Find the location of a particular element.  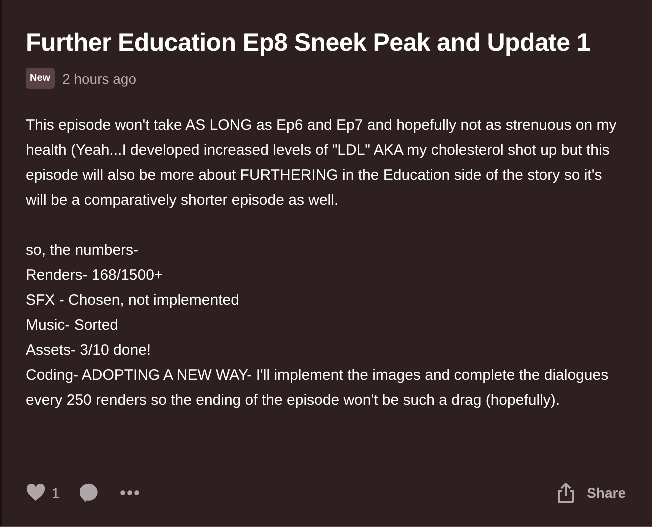

like-button: 1 is located at coordinates (43, 493).